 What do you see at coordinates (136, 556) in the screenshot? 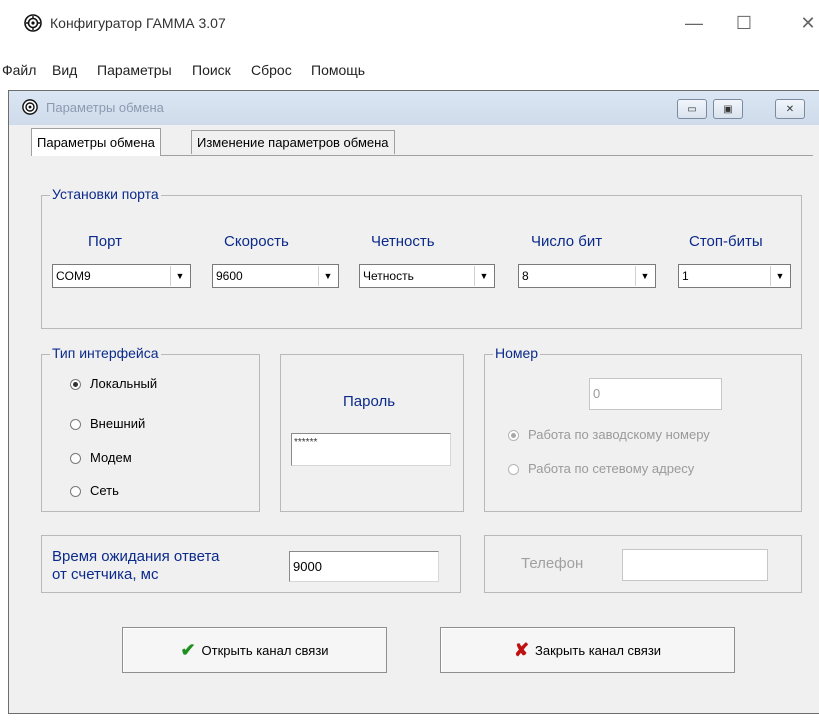
I see `timeout-label-line1: Время ожидания ответа` at bounding box center [136, 556].